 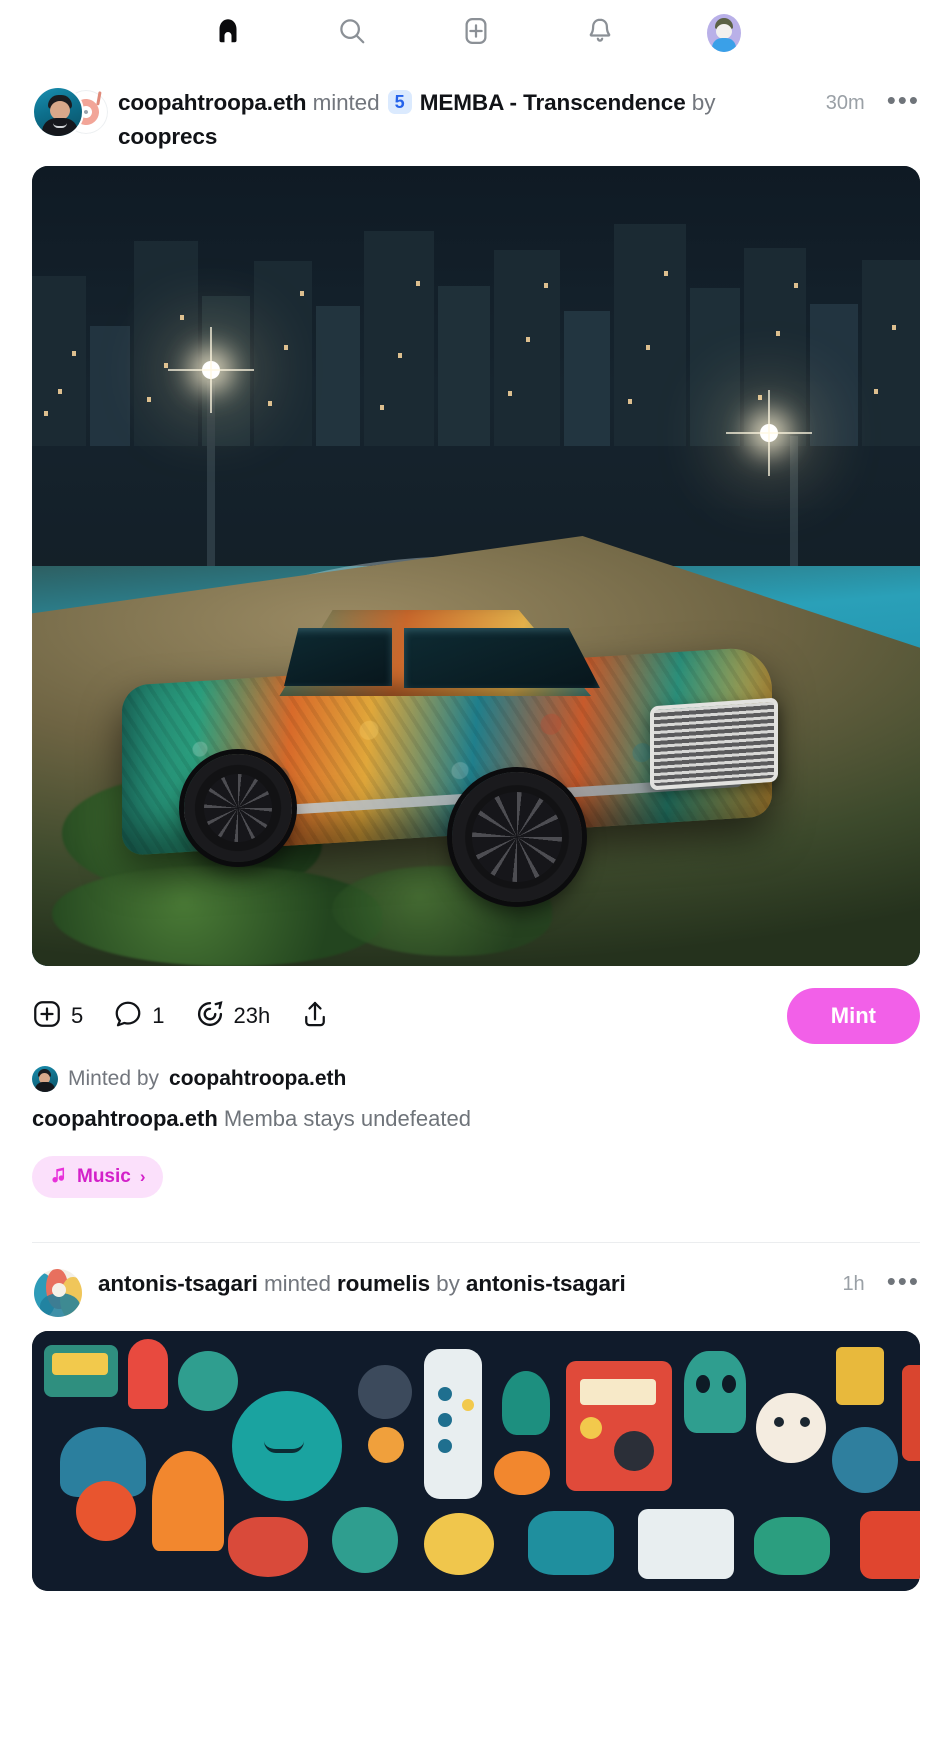 I want to click on search-icon, so click(x=352, y=33).